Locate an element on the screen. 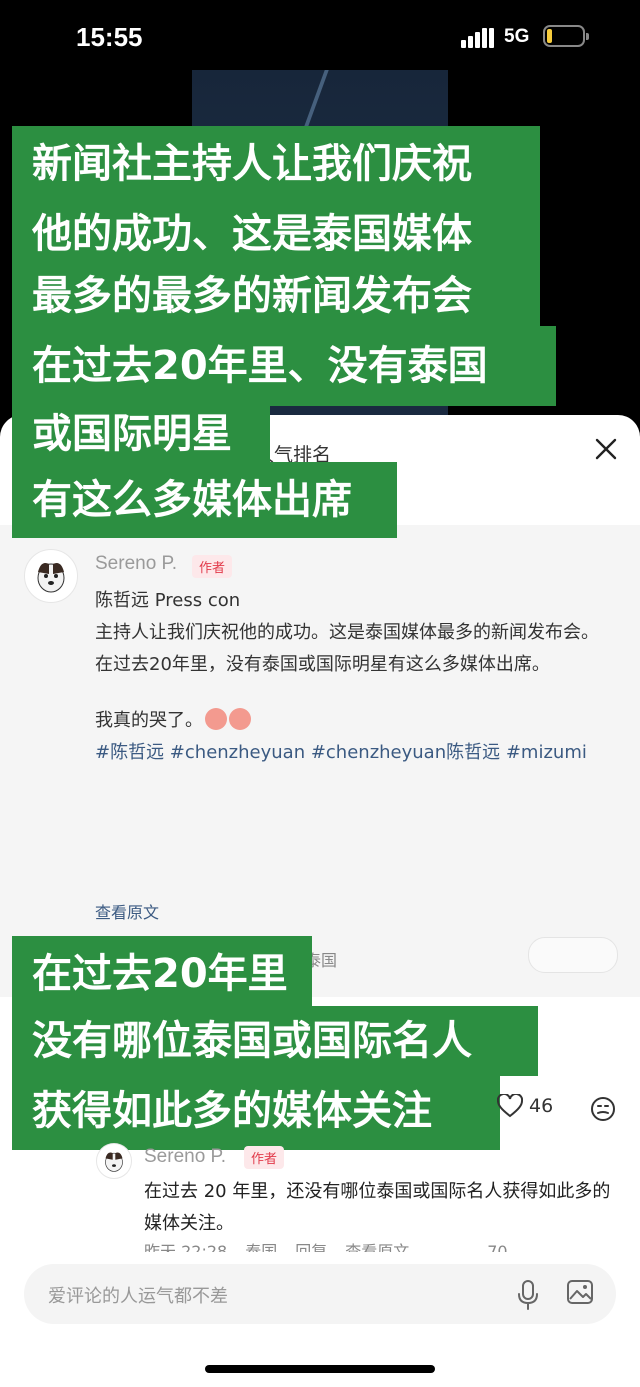 Image resolution: width=640 pixels, height=1387 pixels. reply-text: 在过去 20 年里，还没有哪位泰国或国际名人获得如此多的媒体关注。 is located at coordinates (377, 1207).